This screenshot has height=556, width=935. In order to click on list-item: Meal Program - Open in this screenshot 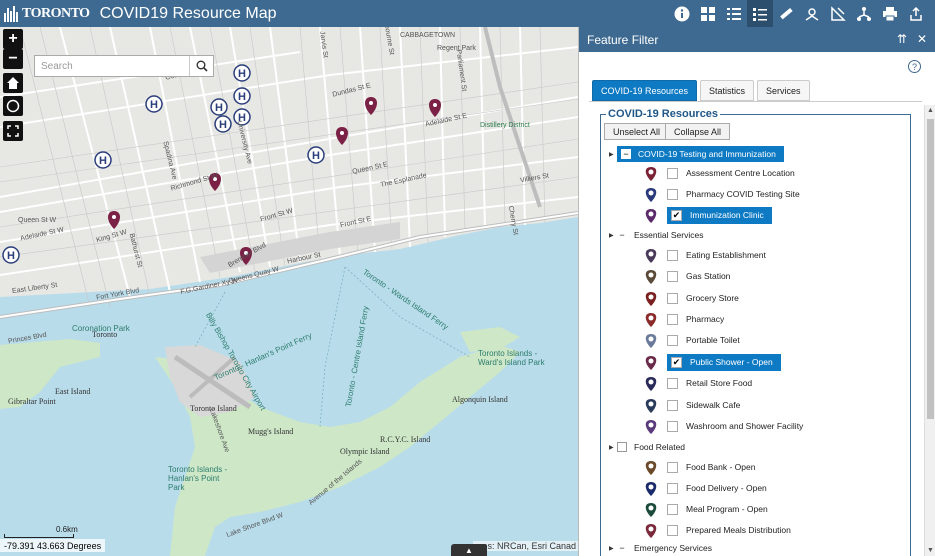, I will do `click(706, 509)`.